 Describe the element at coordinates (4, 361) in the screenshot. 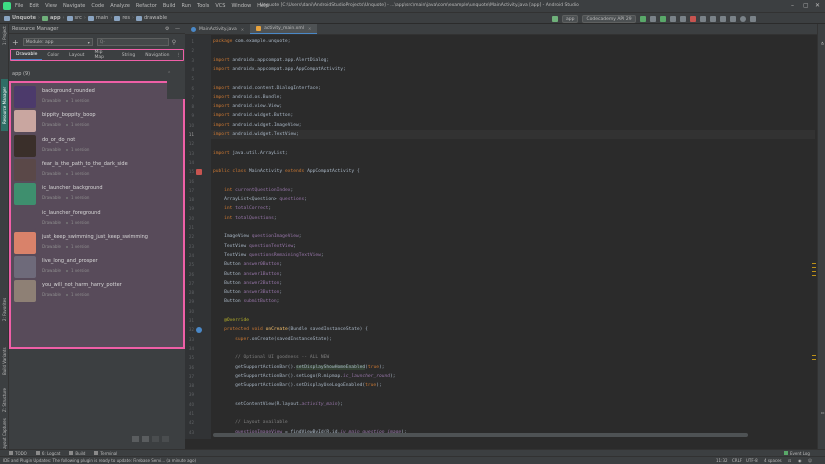

I see `tool-tab-build-variants: Build Variants` at that location.